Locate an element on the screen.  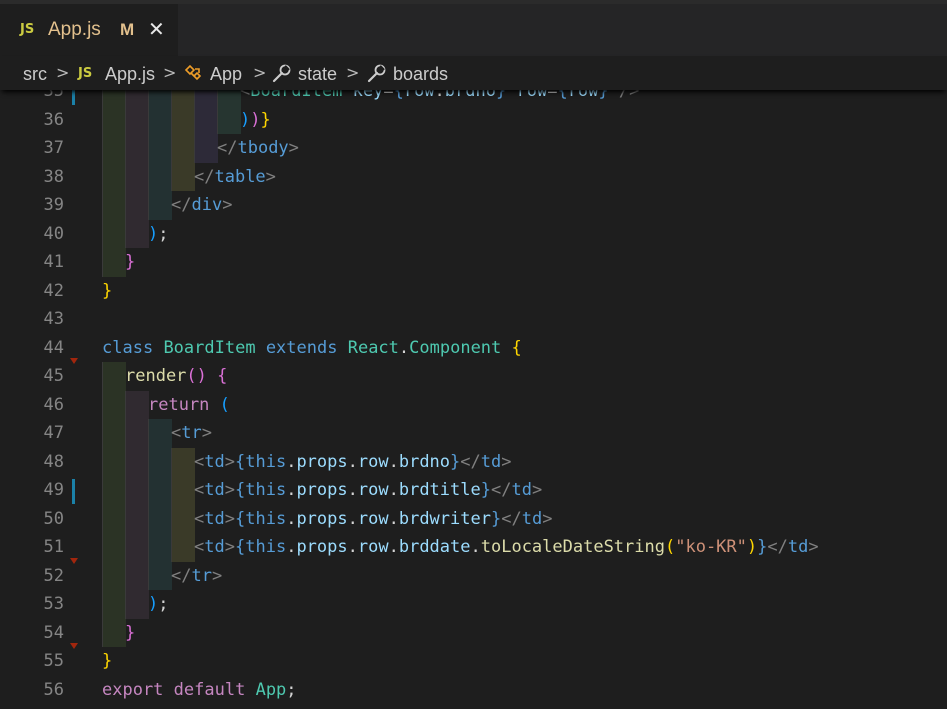
code-token: extends is located at coordinates (301, 347).